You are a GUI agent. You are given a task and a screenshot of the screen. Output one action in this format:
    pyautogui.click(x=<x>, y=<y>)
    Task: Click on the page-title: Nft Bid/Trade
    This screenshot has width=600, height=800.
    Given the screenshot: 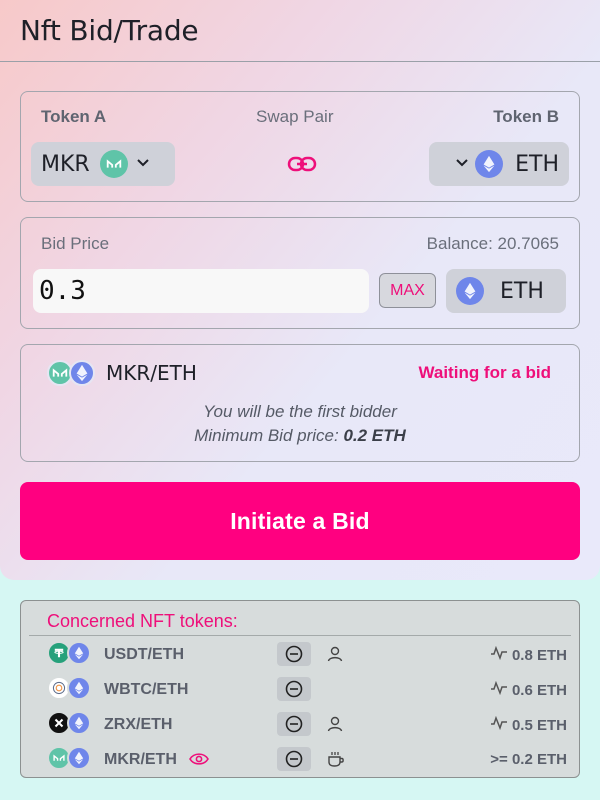 What is the action you would take?
    pyautogui.click(x=109, y=30)
    